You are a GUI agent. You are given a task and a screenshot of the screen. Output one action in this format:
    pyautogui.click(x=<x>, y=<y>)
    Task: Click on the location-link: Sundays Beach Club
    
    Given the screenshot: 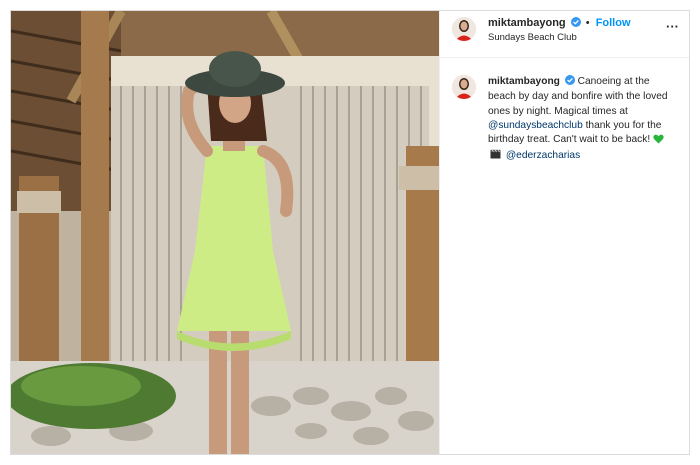 What is the action you would take?
    pyautogui.click(x=532, y=37)
    